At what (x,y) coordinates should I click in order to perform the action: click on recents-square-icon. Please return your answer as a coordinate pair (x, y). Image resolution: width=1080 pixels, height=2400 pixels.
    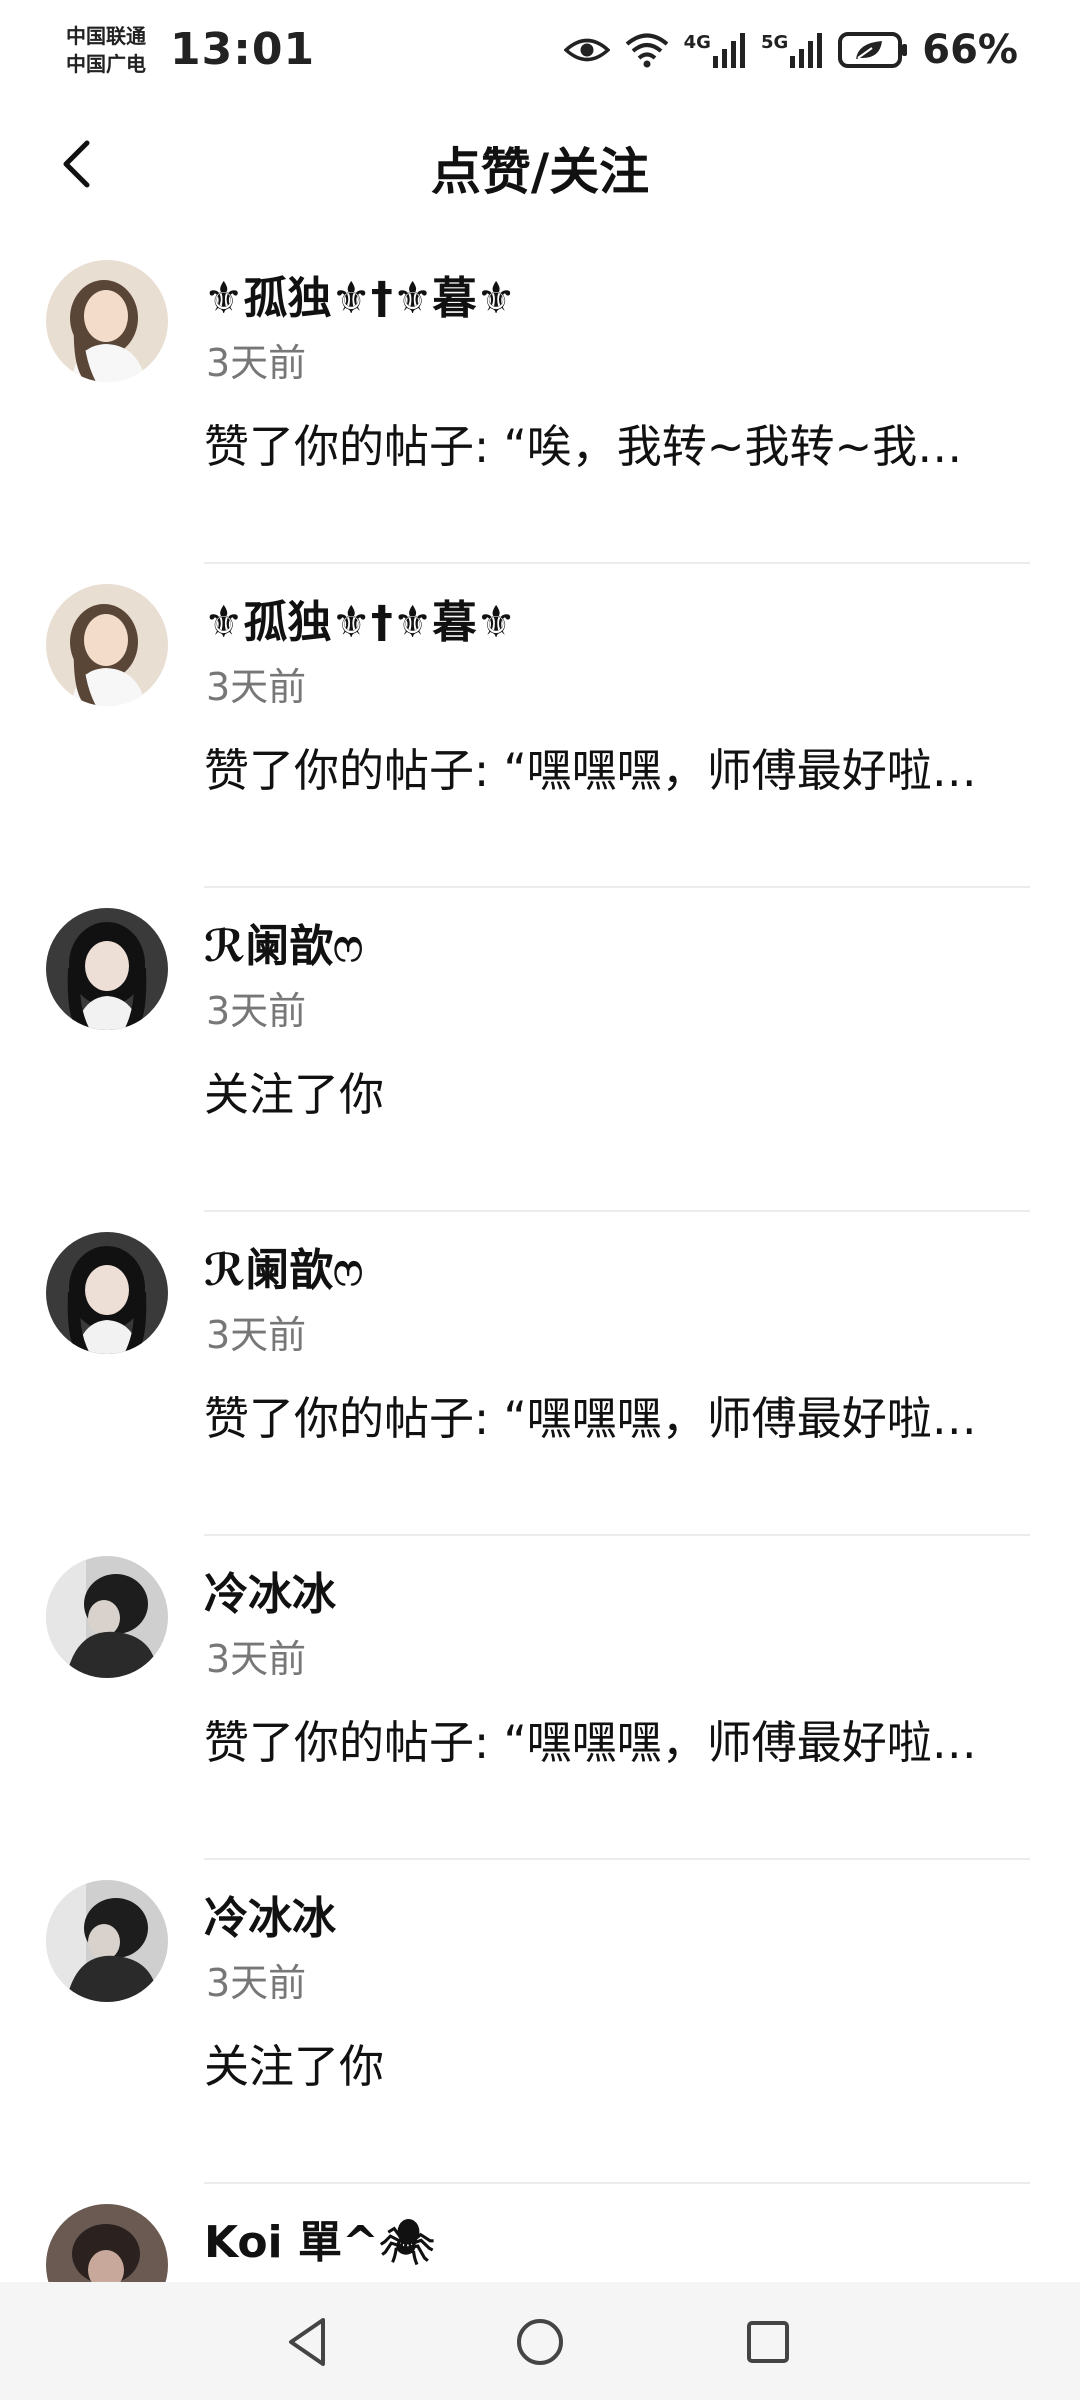
    Looking at the image, I should click on (768, 2342).